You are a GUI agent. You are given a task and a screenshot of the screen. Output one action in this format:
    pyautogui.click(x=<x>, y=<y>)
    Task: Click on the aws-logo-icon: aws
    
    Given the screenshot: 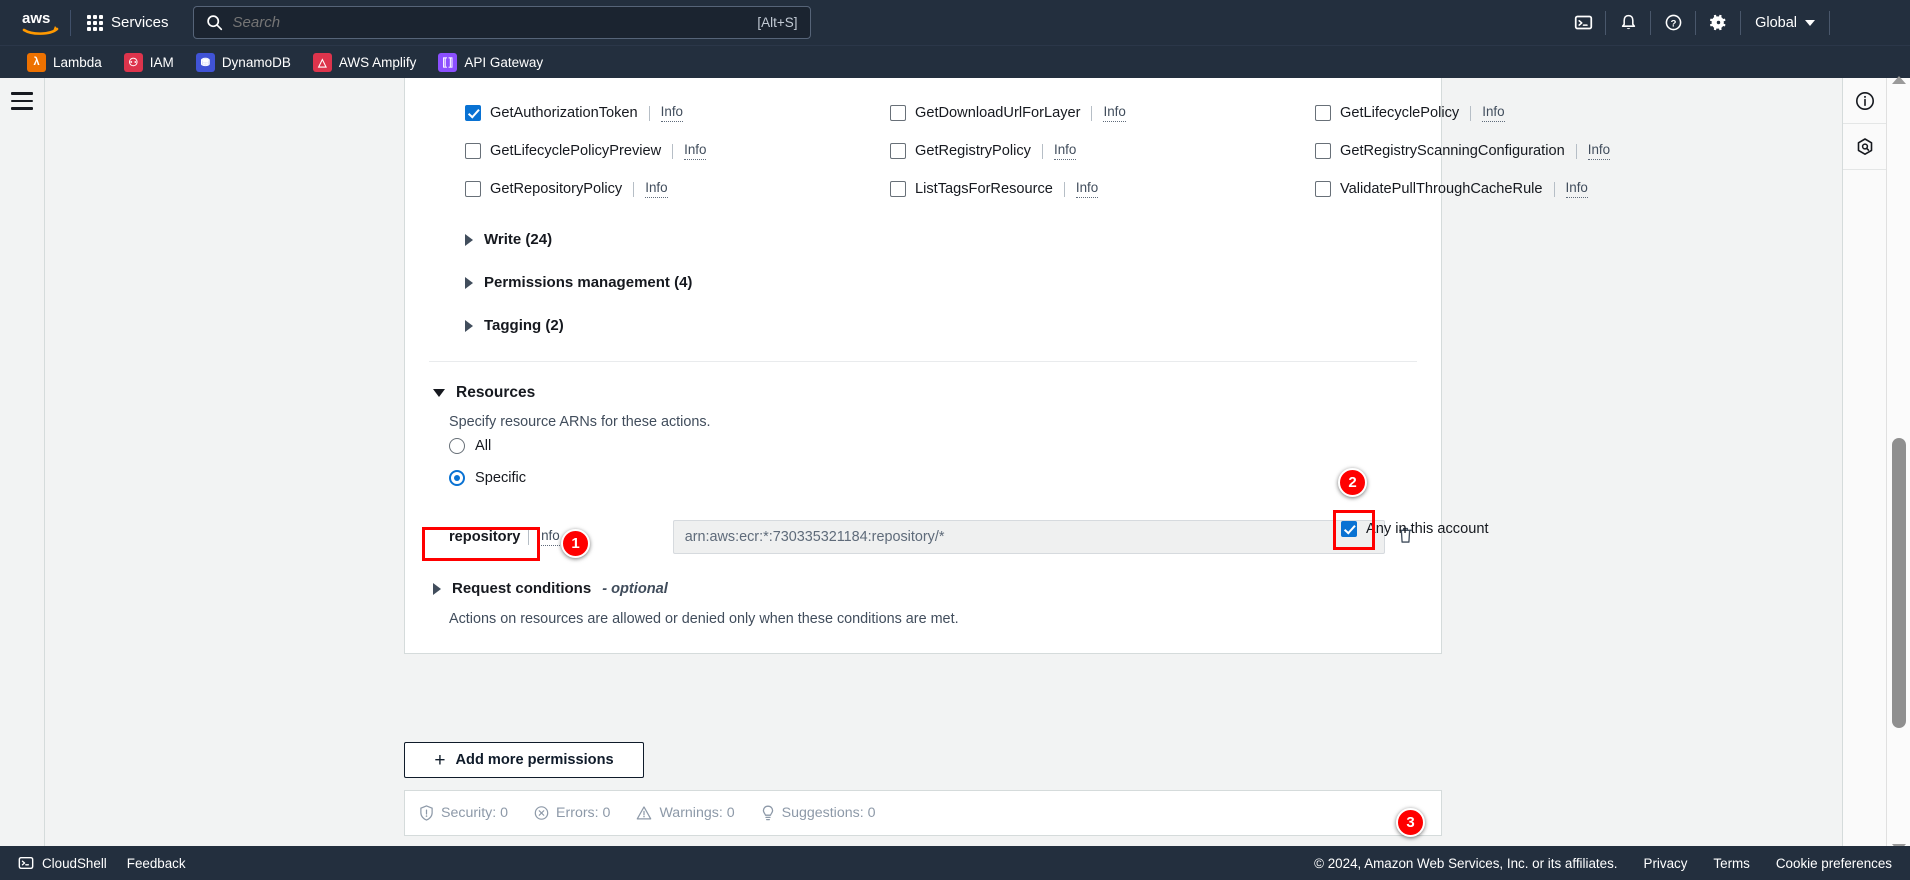 What is the action you would take?
    pyautogui.click(x=40, y=22)
    